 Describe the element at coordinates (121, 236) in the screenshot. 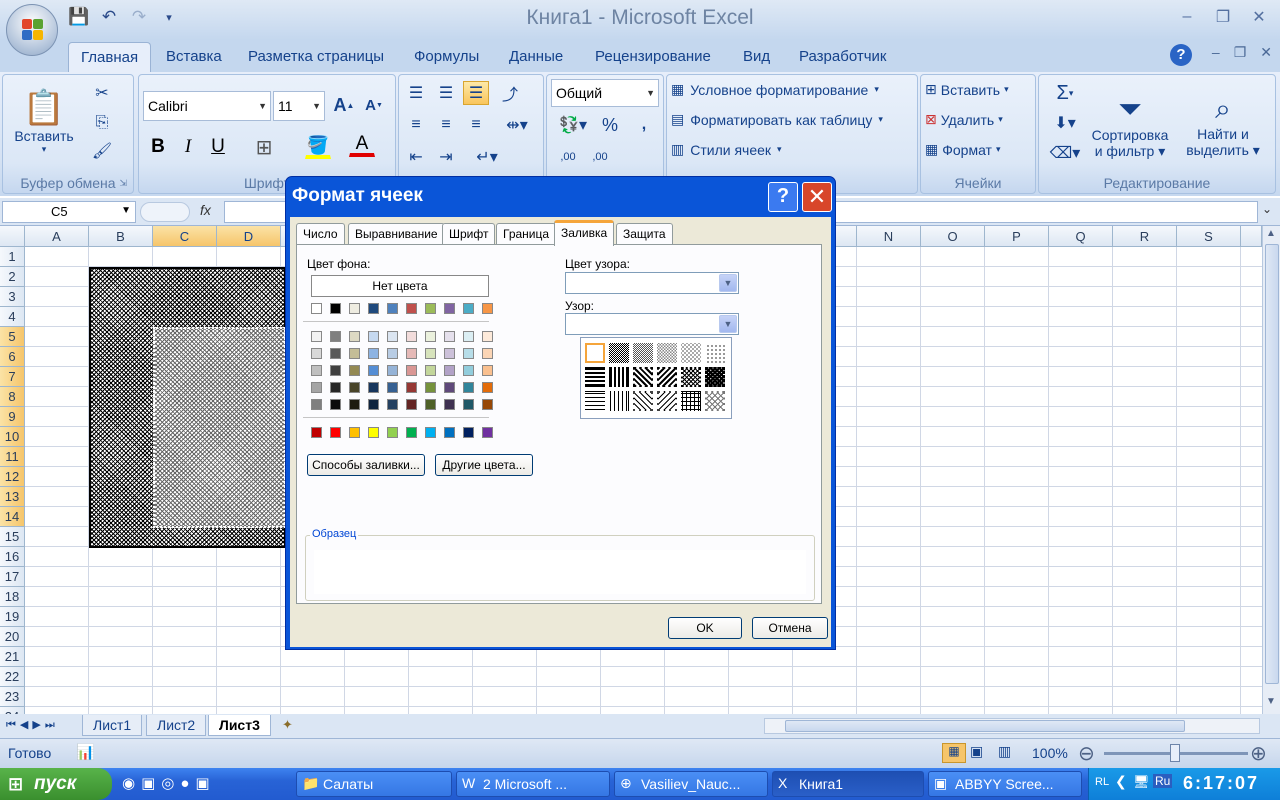

I see `col-header: B` at that location.